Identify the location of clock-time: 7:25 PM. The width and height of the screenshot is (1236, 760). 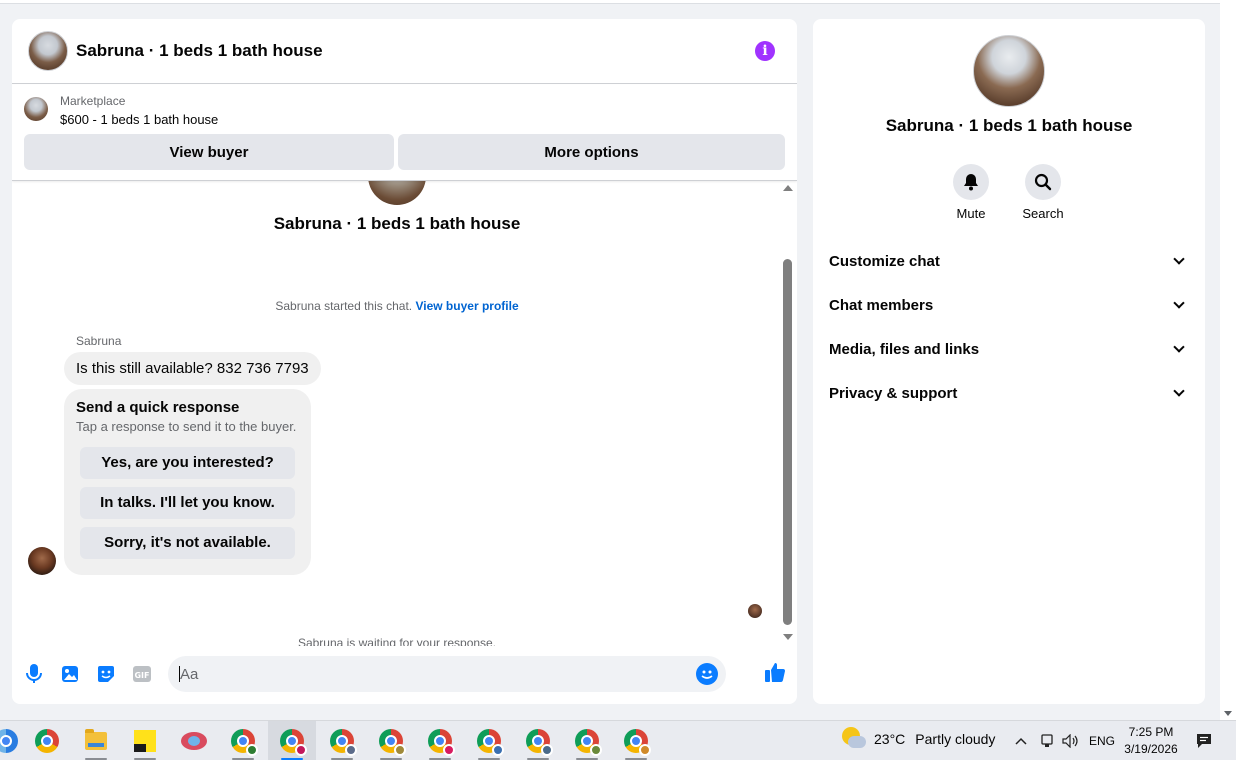
(1151, 732).